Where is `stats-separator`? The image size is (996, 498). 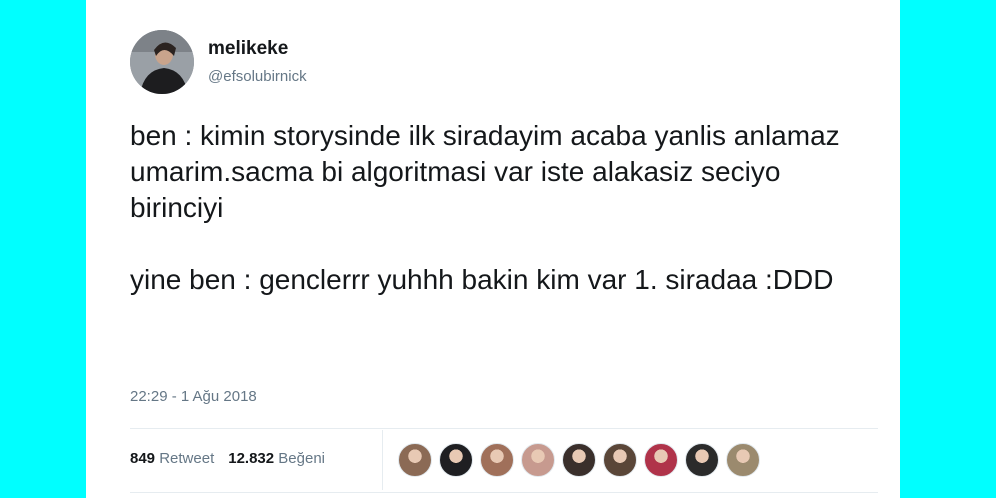
stats-separator is located at coordinates (382, 460).